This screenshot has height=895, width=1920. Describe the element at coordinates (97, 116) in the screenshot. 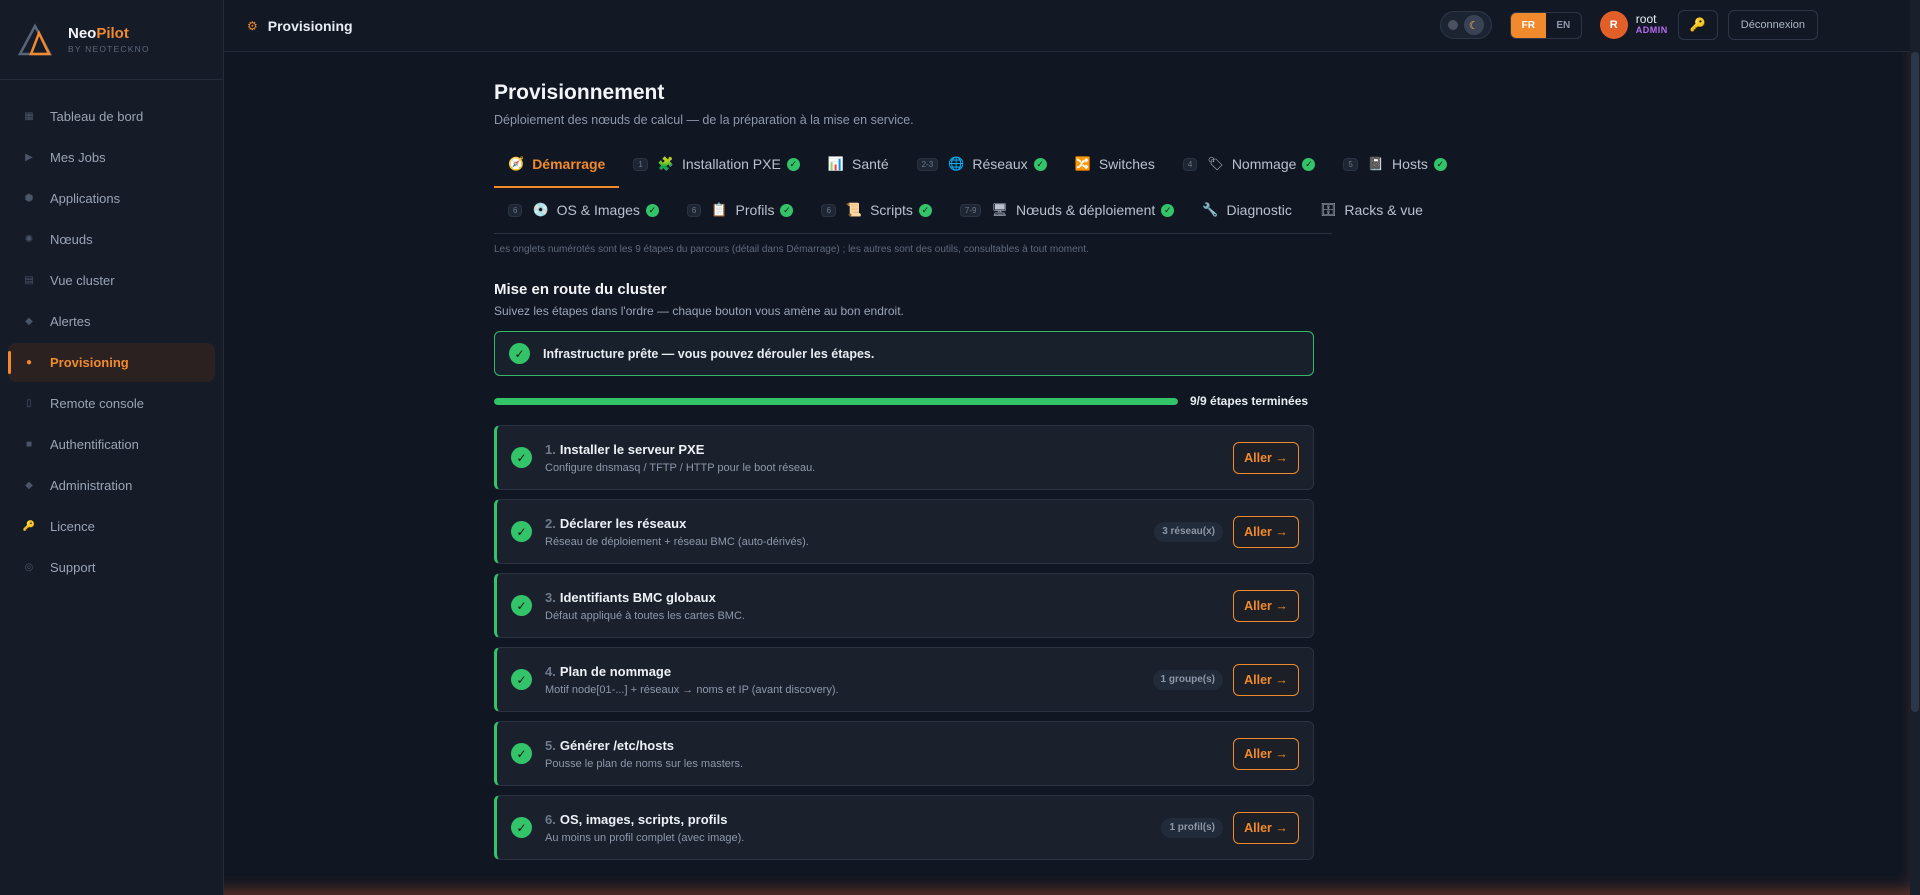

I see `sidebar-item-label: Tableau de bord` at that location.